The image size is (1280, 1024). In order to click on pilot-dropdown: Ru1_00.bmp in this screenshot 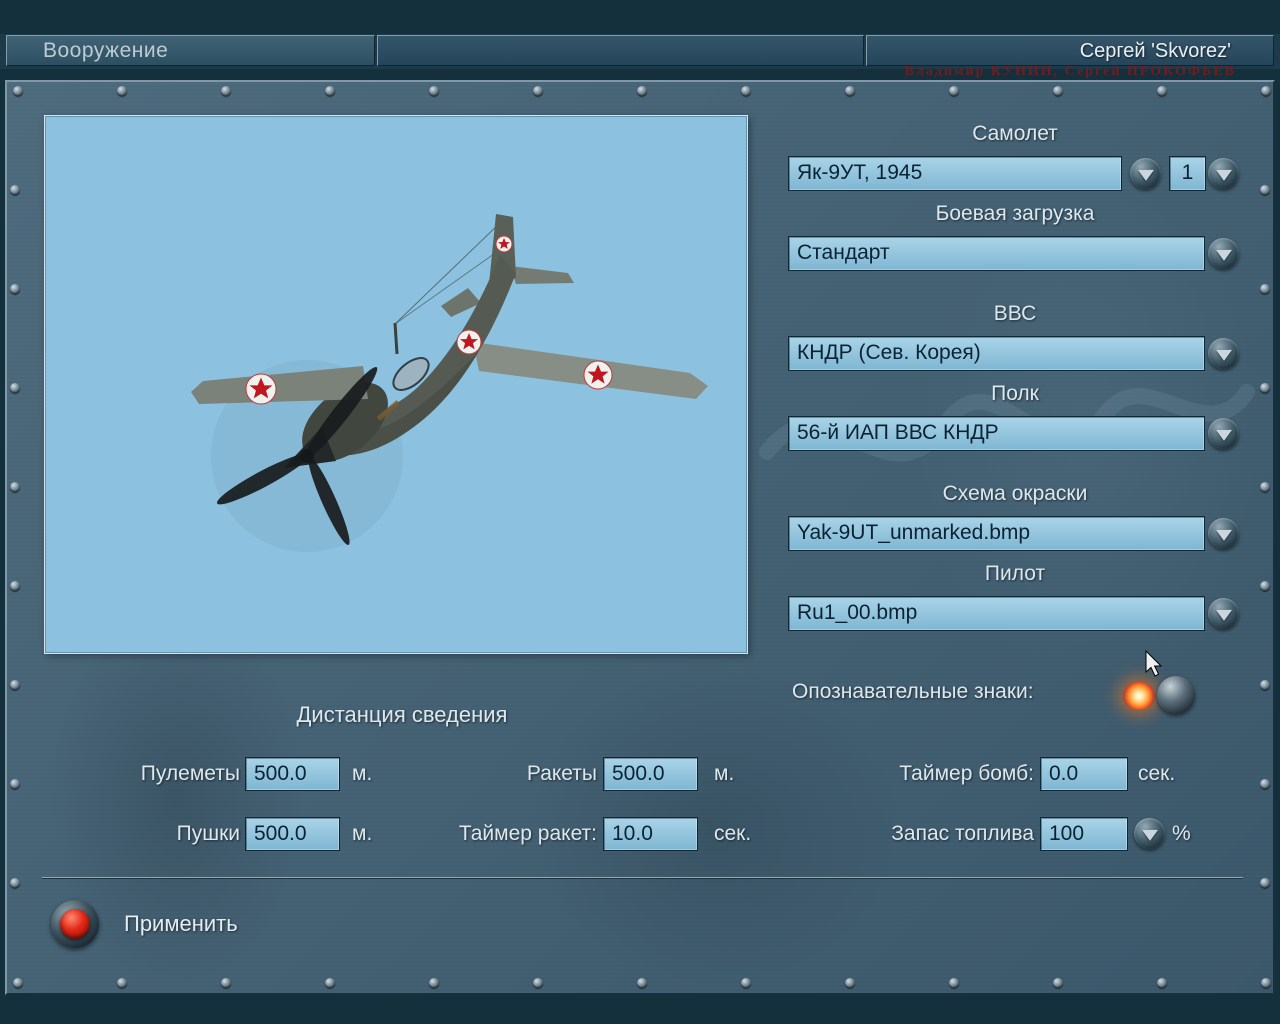, I will do `click(996, 613)`.